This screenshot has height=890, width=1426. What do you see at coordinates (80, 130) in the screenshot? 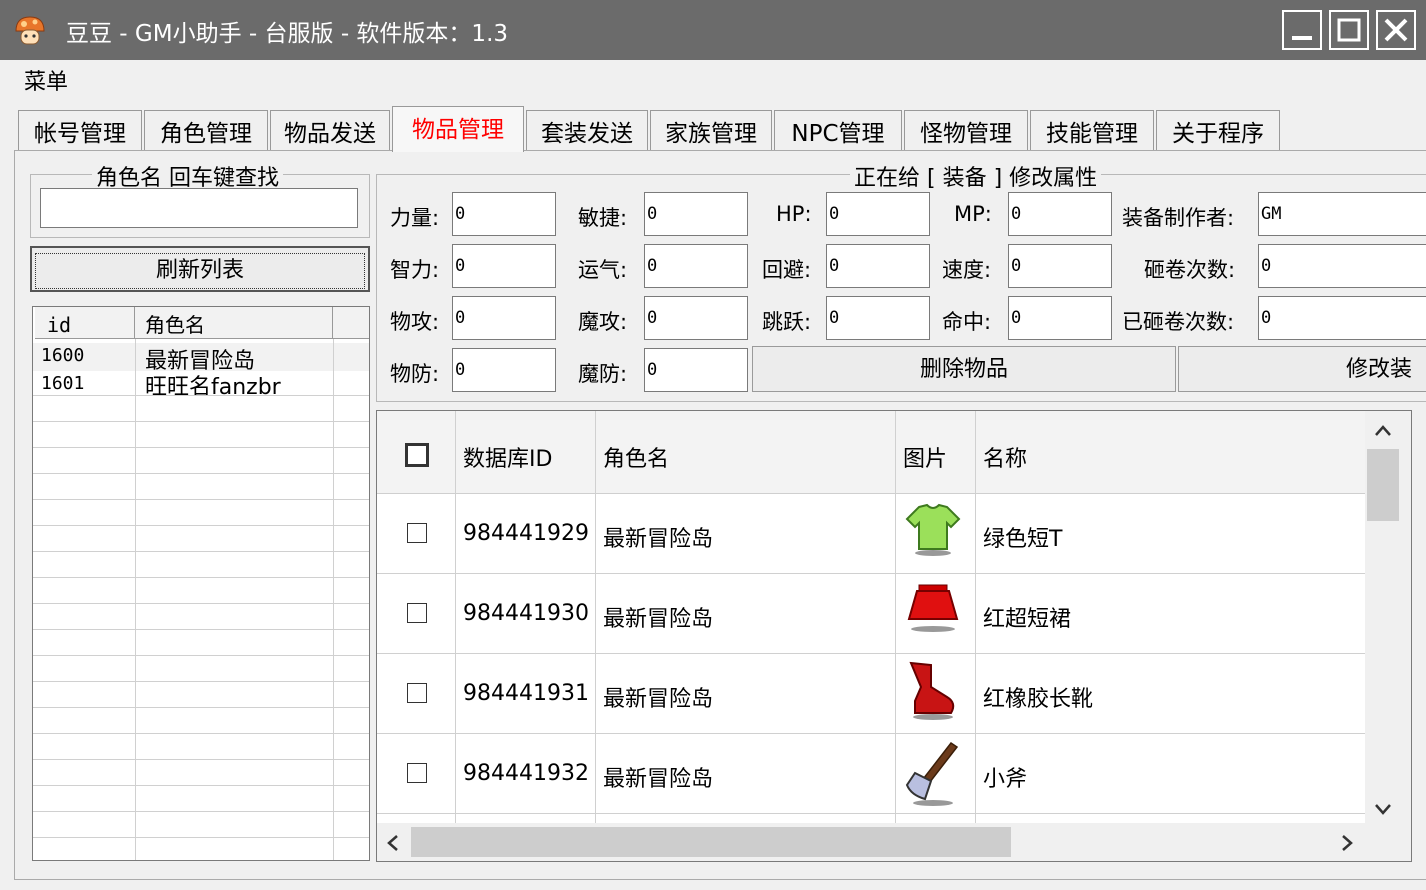
I see `tab-account: 帐号管理` at bounding box center [80, 130].